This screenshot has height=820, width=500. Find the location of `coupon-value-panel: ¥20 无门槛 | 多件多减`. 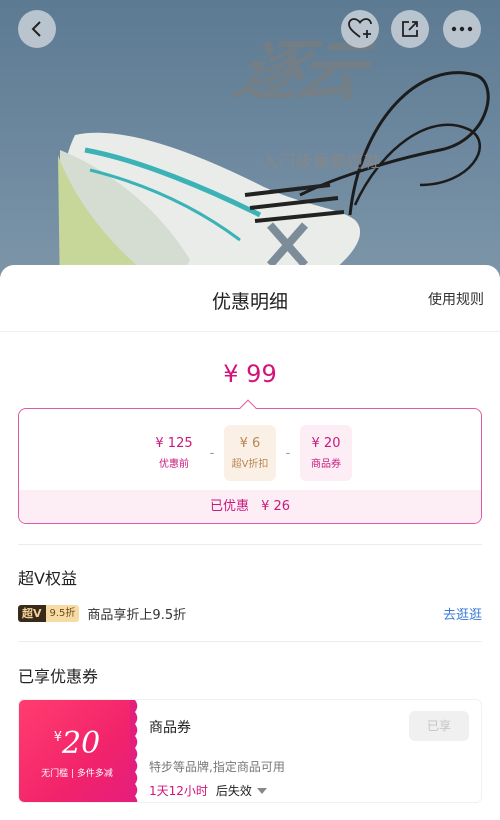

coupon-value-panel: ¥20 无门槛 | 多件多减 is located at coordinates (77, 751).